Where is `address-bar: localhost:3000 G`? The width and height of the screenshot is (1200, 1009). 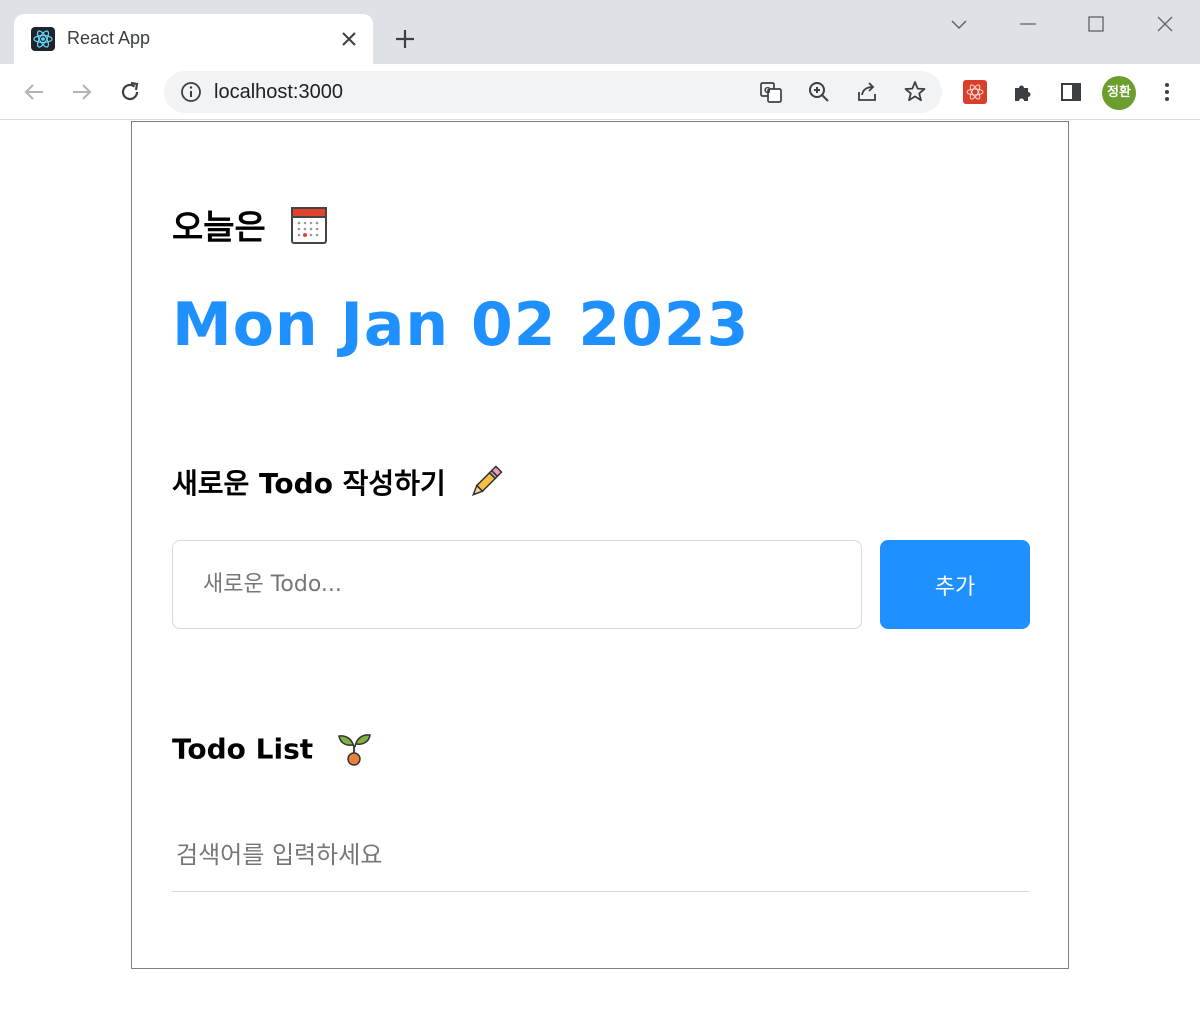 address-bar: localhost:3000 G is located at coordinates (553, 92).